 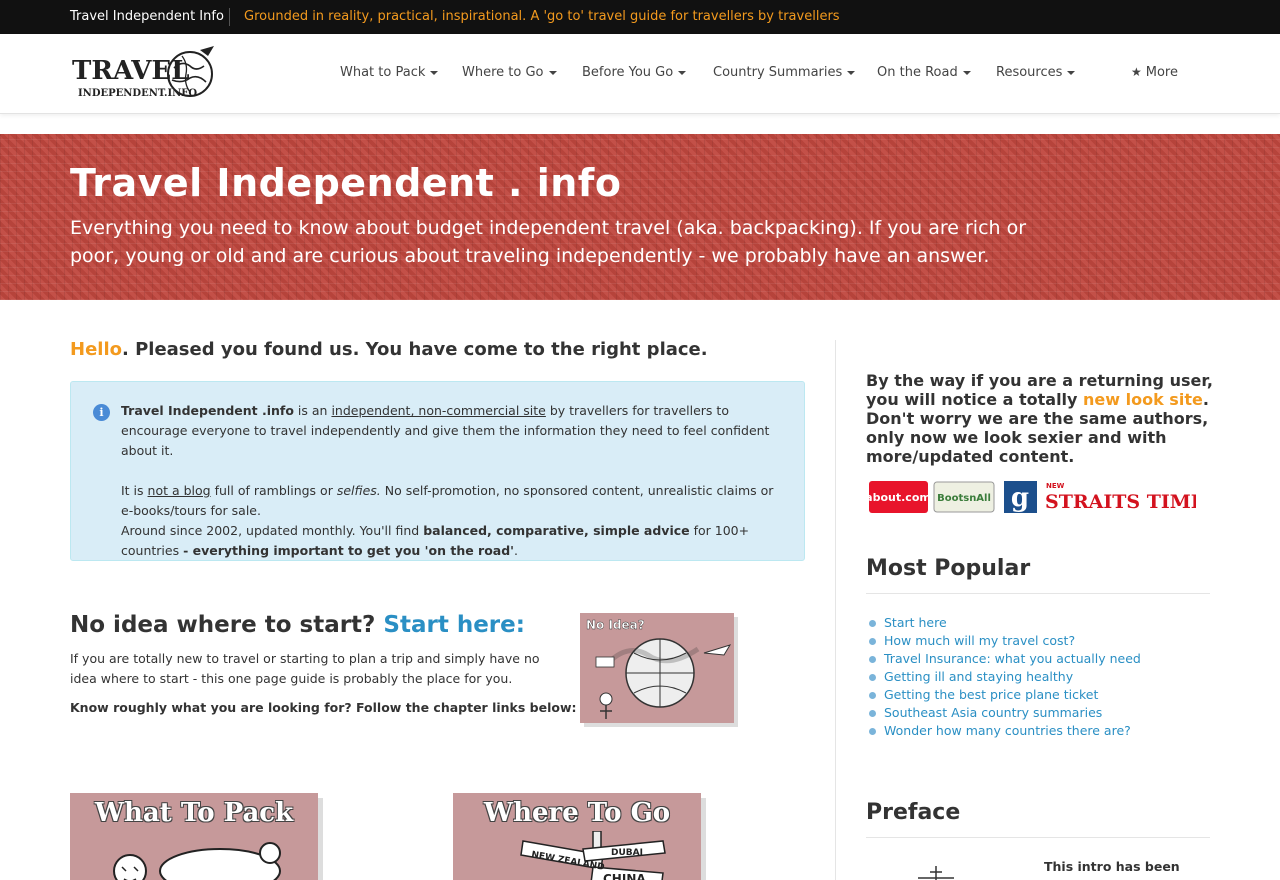 I want to click on nav-label: Resources, so click(x=1029, y=72).